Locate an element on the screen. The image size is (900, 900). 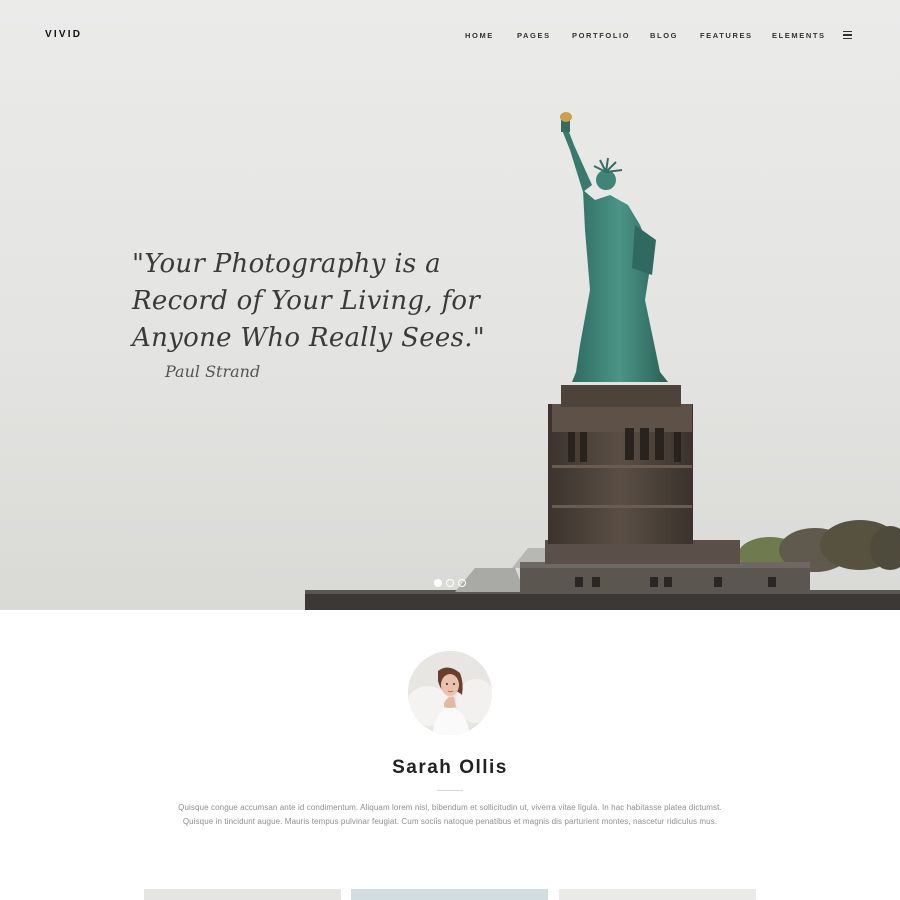
hamburger-menu-icon is located at coordinates (847, 35).